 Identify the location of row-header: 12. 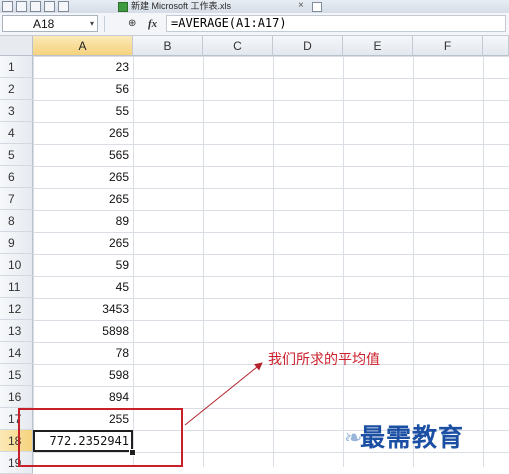
(16, 309).